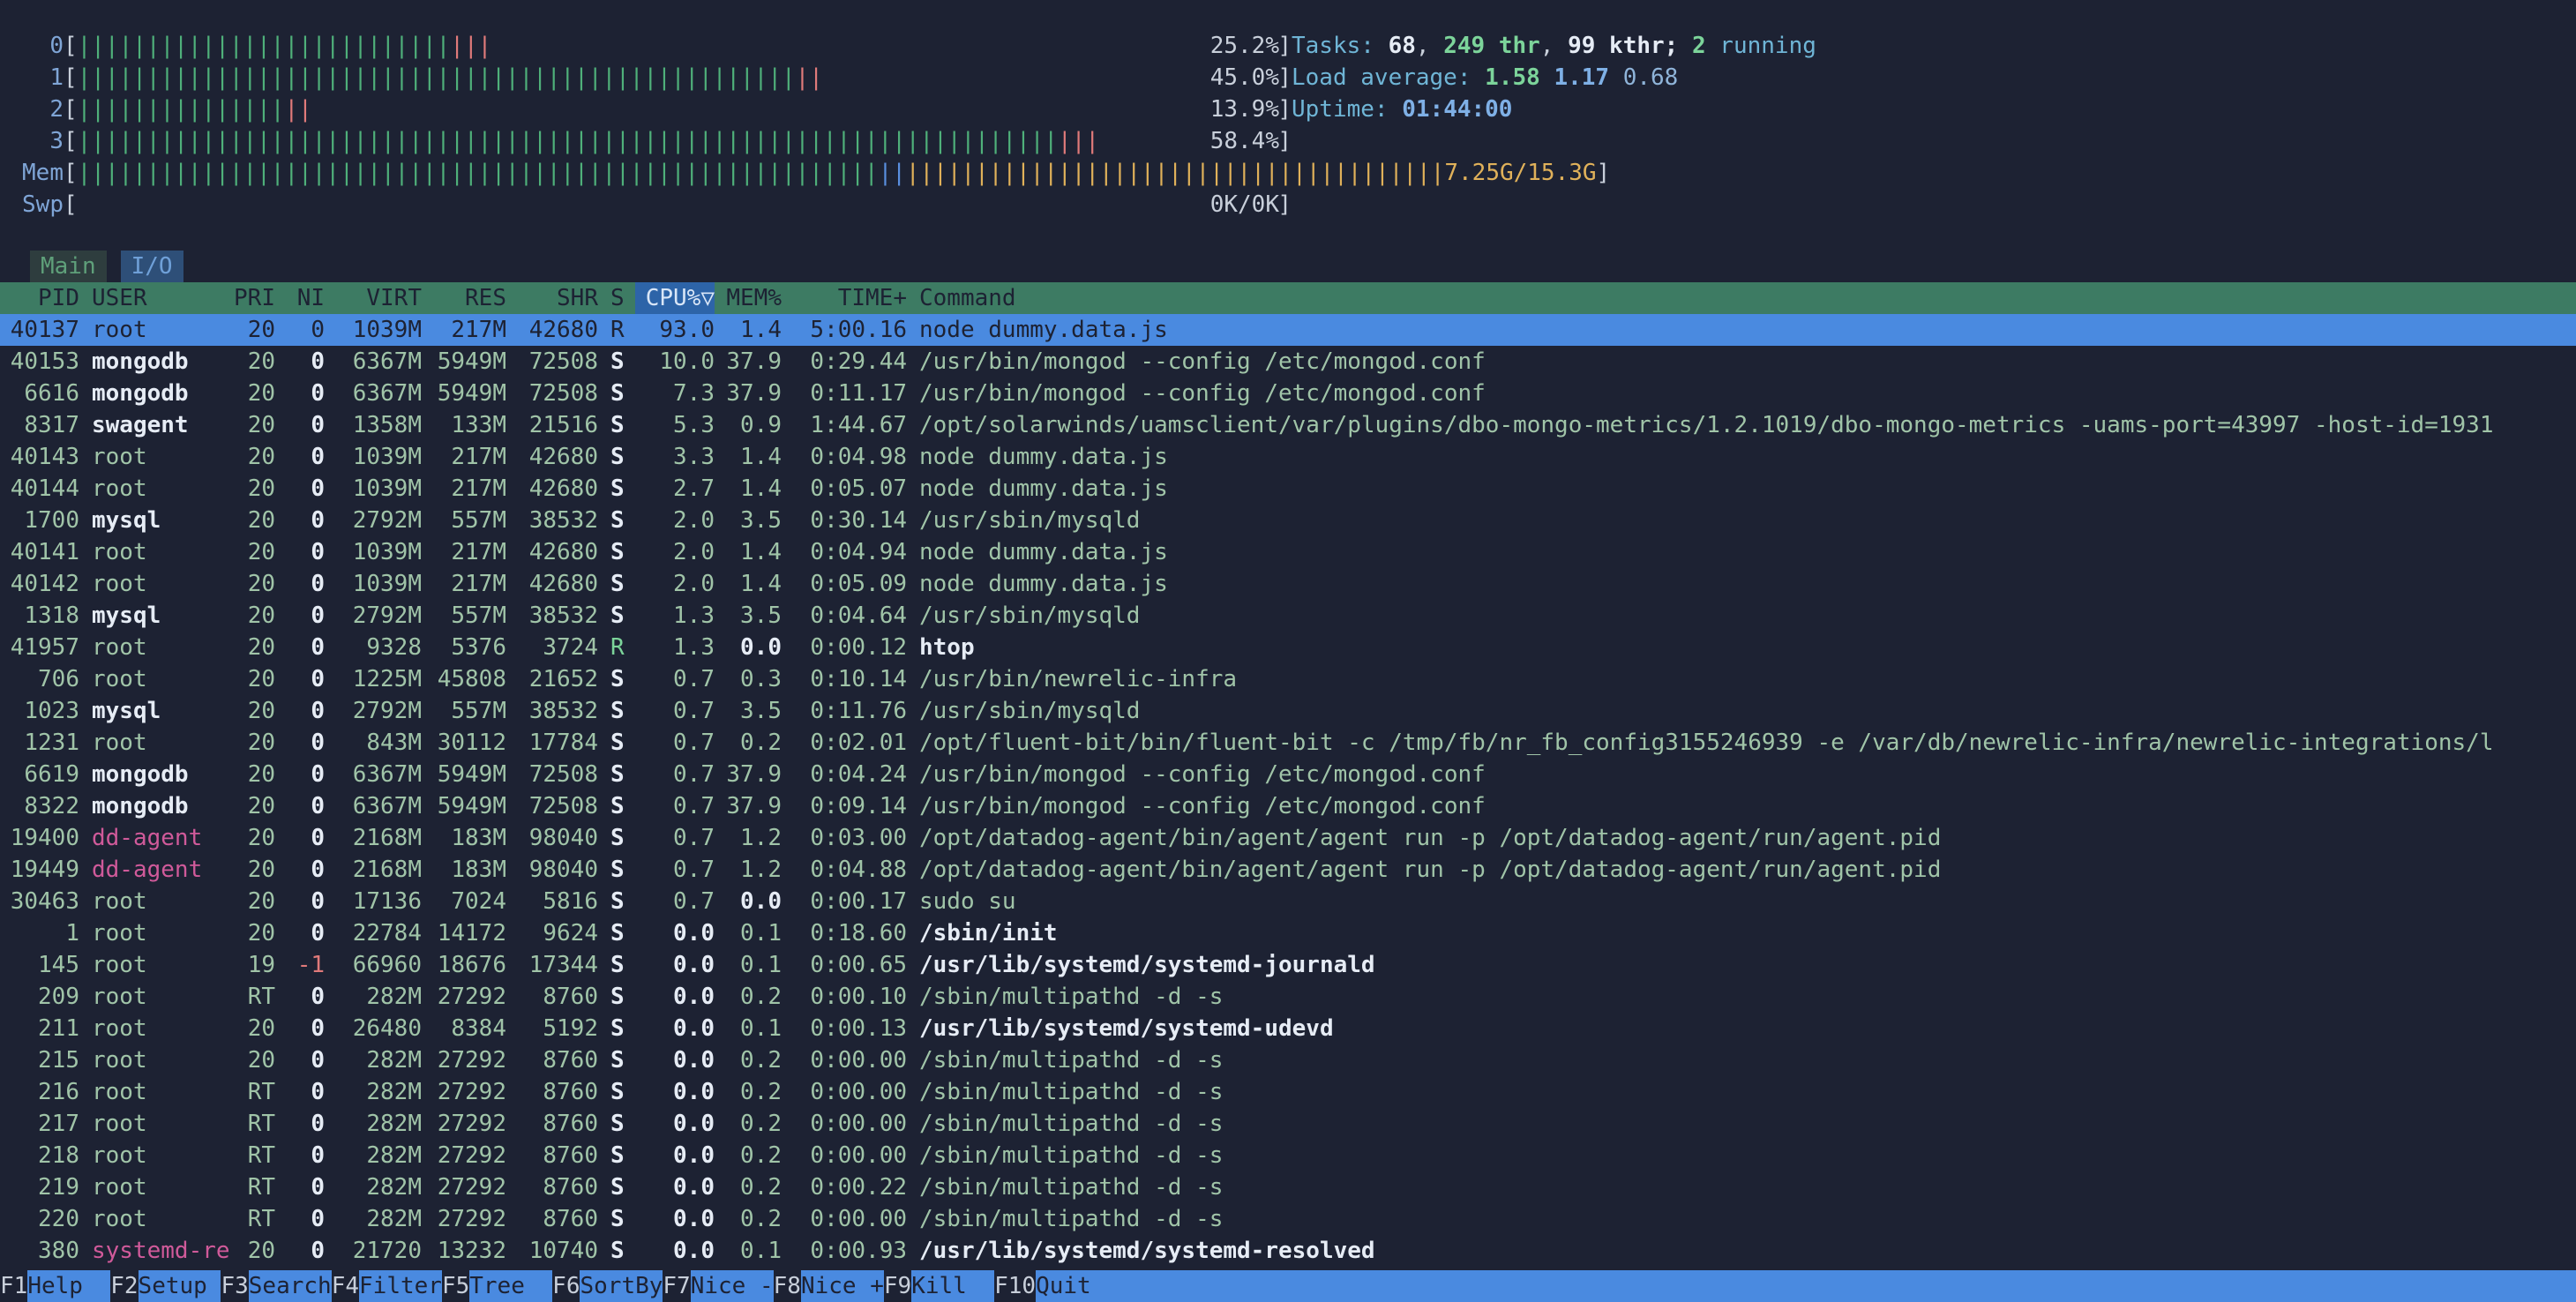  What do you see at coordinates (1244, 109) in the screenshot?
I see `cpu-meter-value: 13.9%` at bounding box center [1244, 109].